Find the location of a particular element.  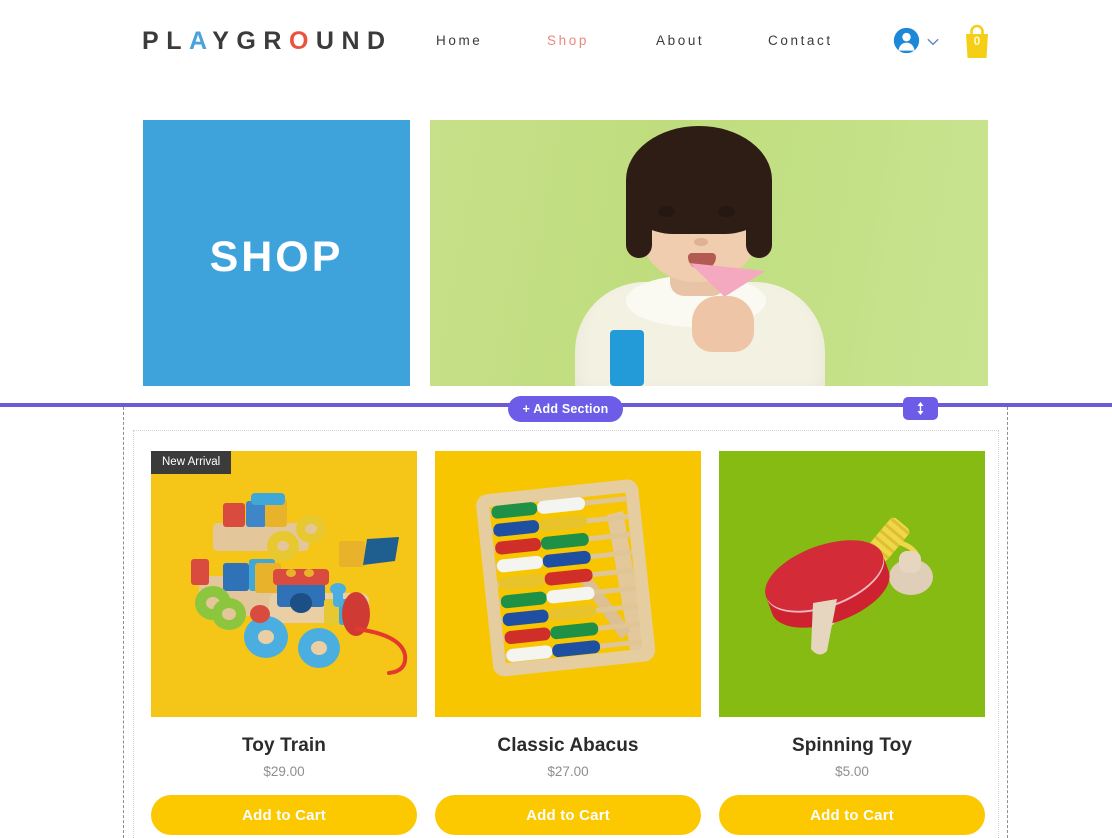

account-menu is located at coordinates (923, 43).